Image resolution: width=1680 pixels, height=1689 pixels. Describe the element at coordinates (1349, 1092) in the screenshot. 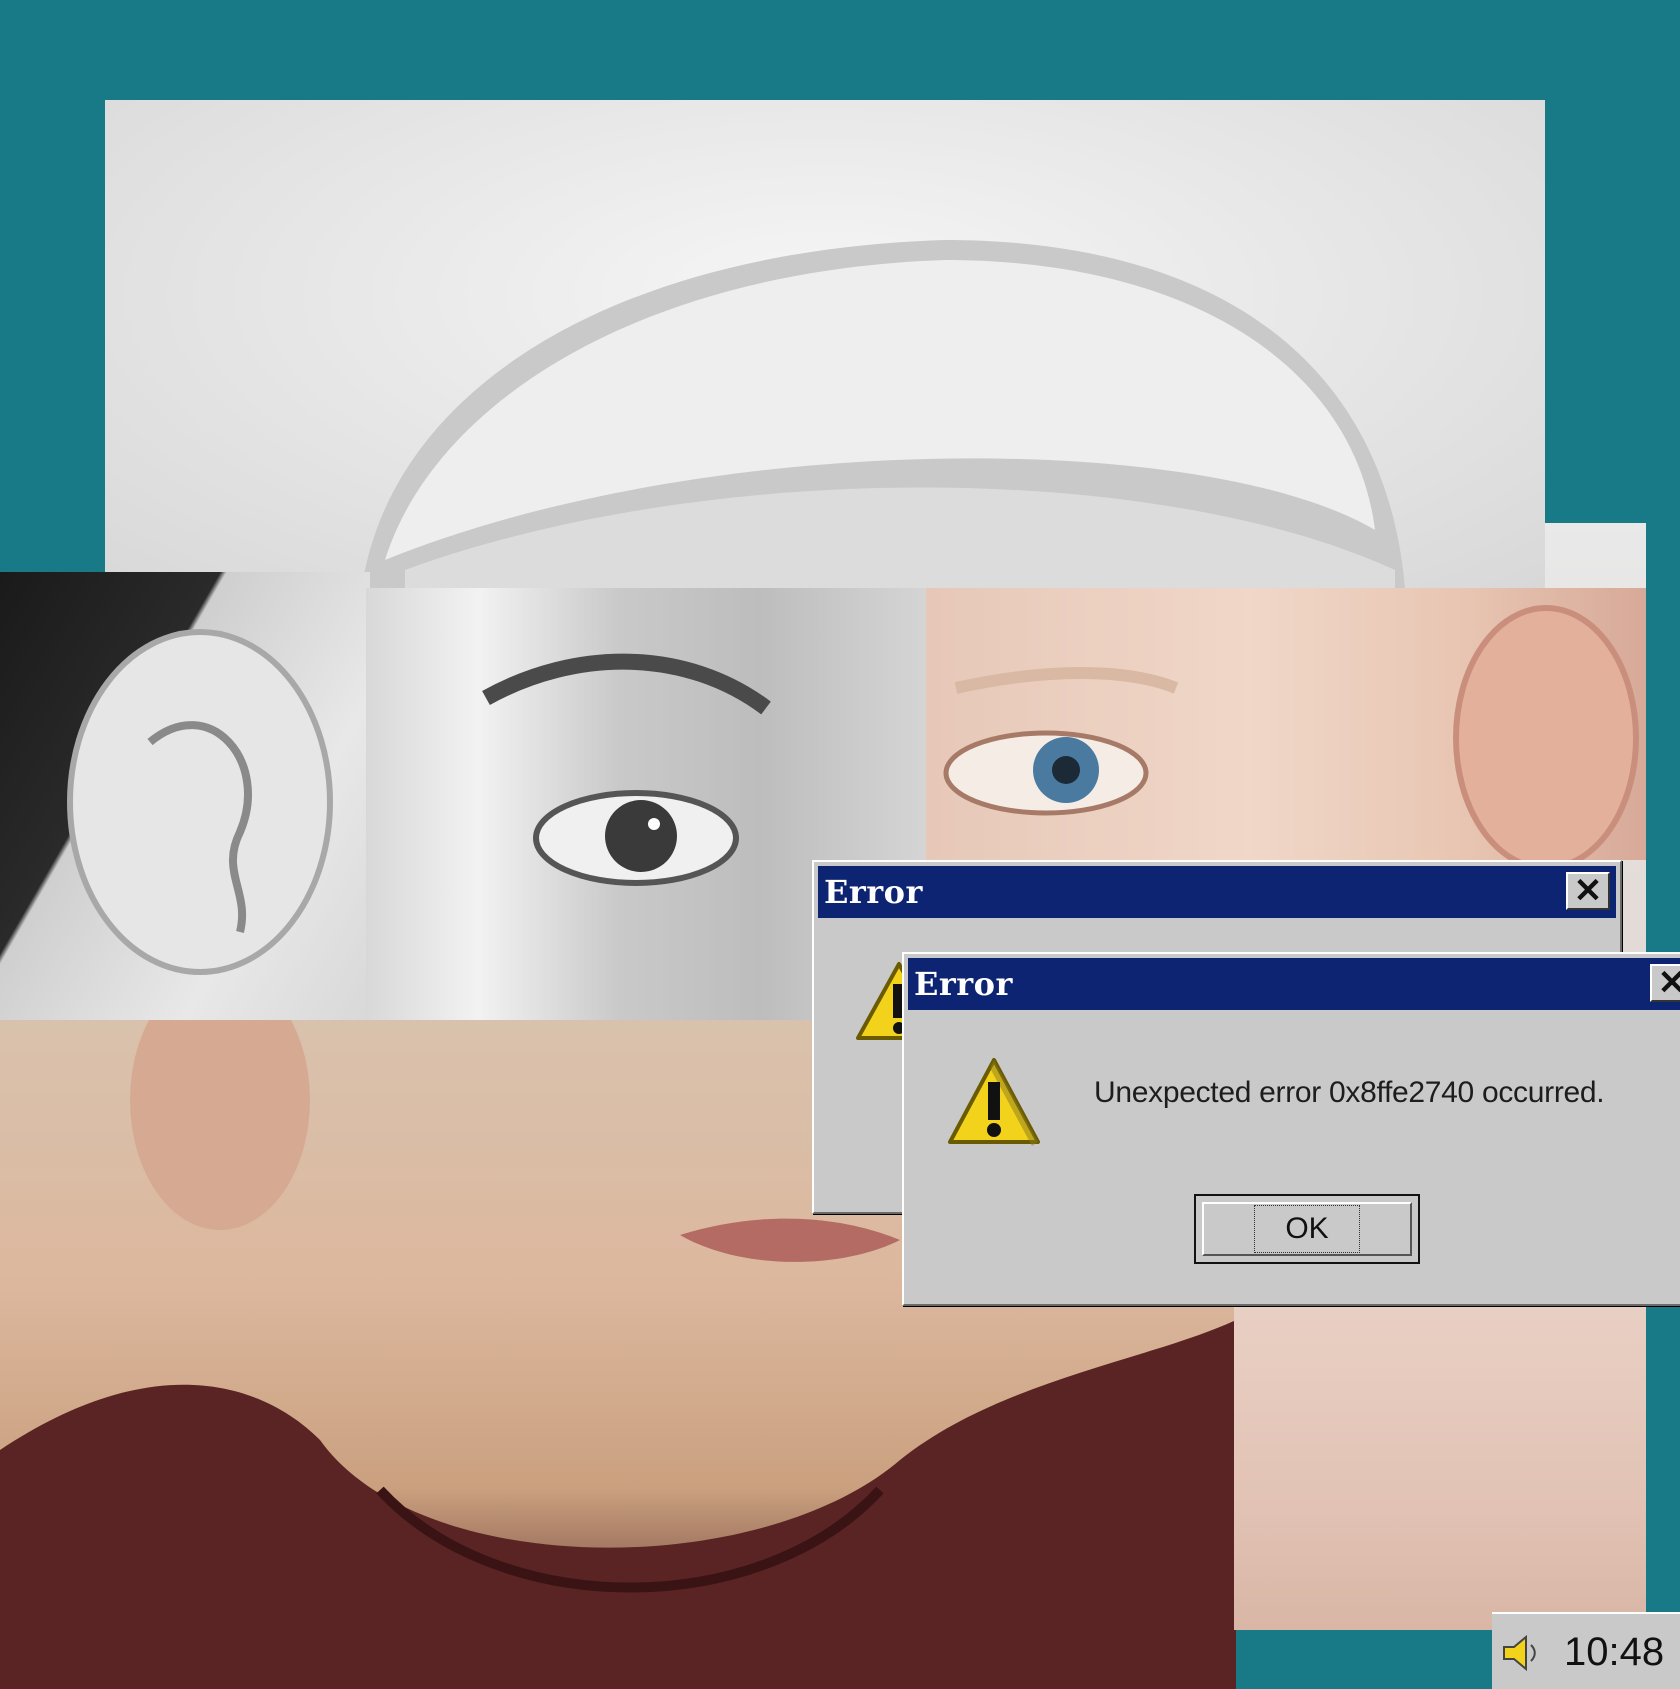

I see `error-message: Unexpected error 0x8ffe2740 occurred.` at that location.